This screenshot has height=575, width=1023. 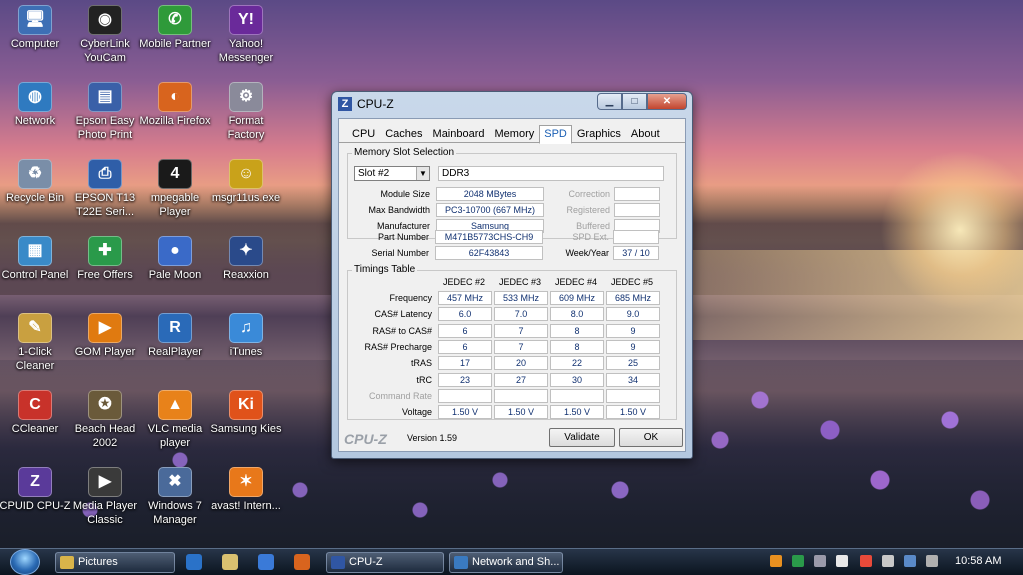 What do you see at coordinates (175, 105) in the screenshot?
I see `desktop-icon: ◐ Mozilla Firefox` at bounding box center [175, 105].